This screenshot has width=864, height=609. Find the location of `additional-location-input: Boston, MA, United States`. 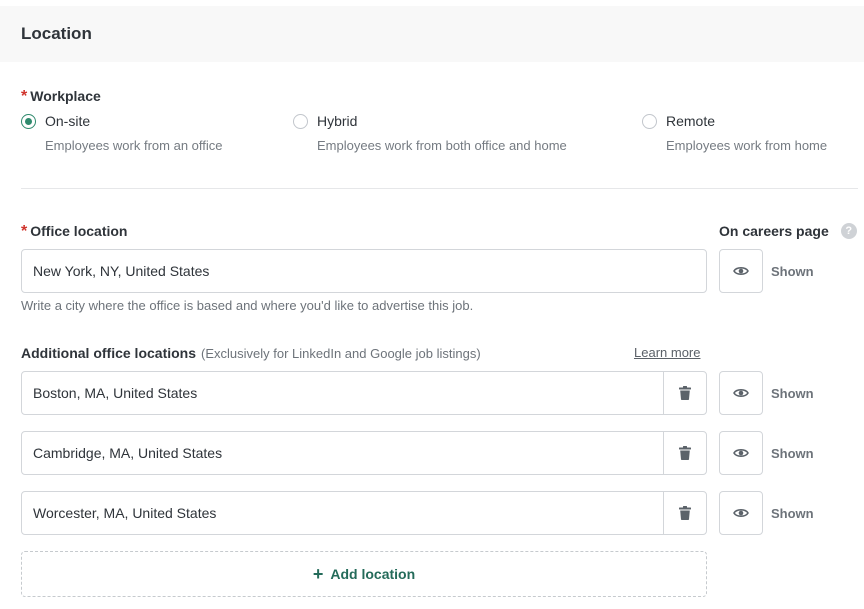

additional-location-input: Boston, MA, United States is located at coordinates (342, 393).